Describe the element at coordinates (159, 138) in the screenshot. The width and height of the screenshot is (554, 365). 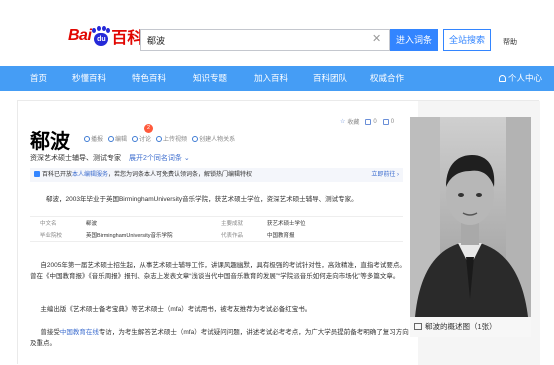
I see `video-icon` at that location.